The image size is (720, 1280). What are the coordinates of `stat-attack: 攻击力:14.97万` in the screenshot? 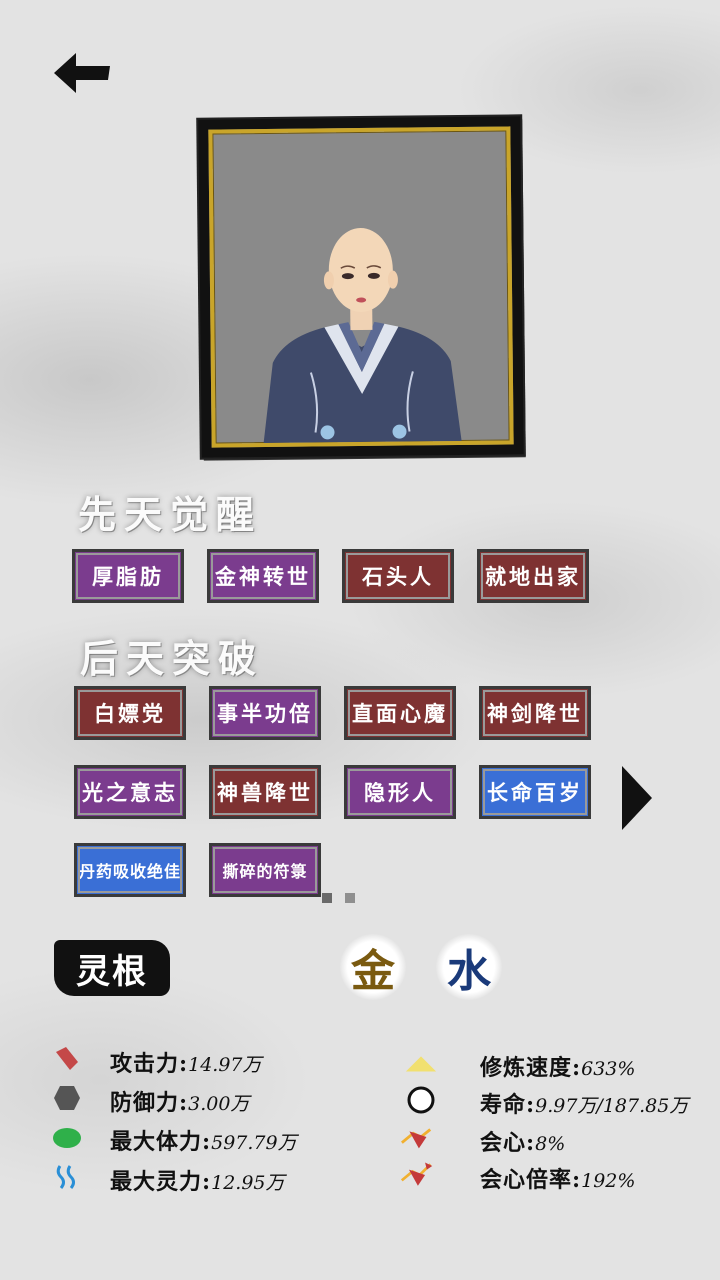 It's located at (200, 1059).